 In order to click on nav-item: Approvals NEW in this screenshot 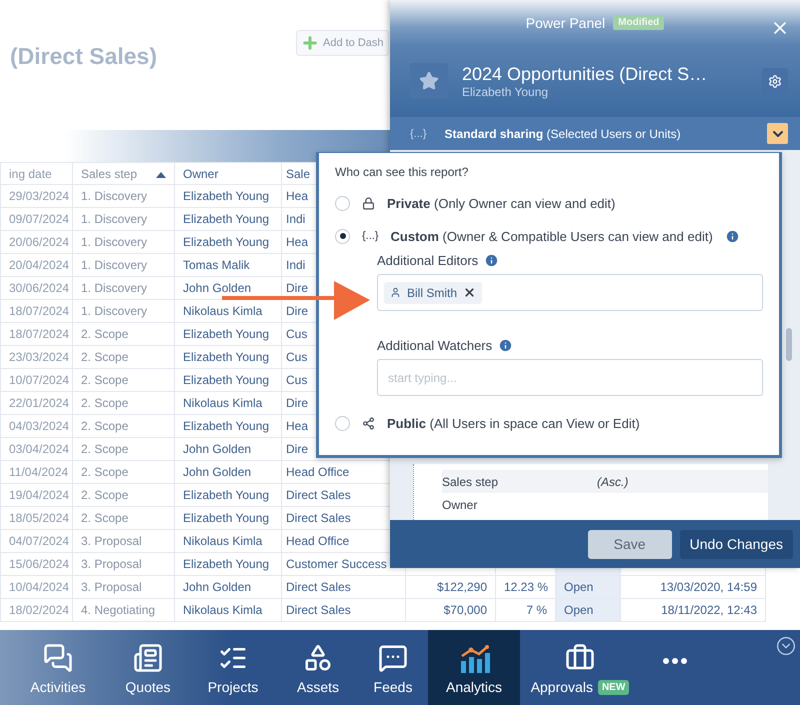, I will do `click(580, 667)`.